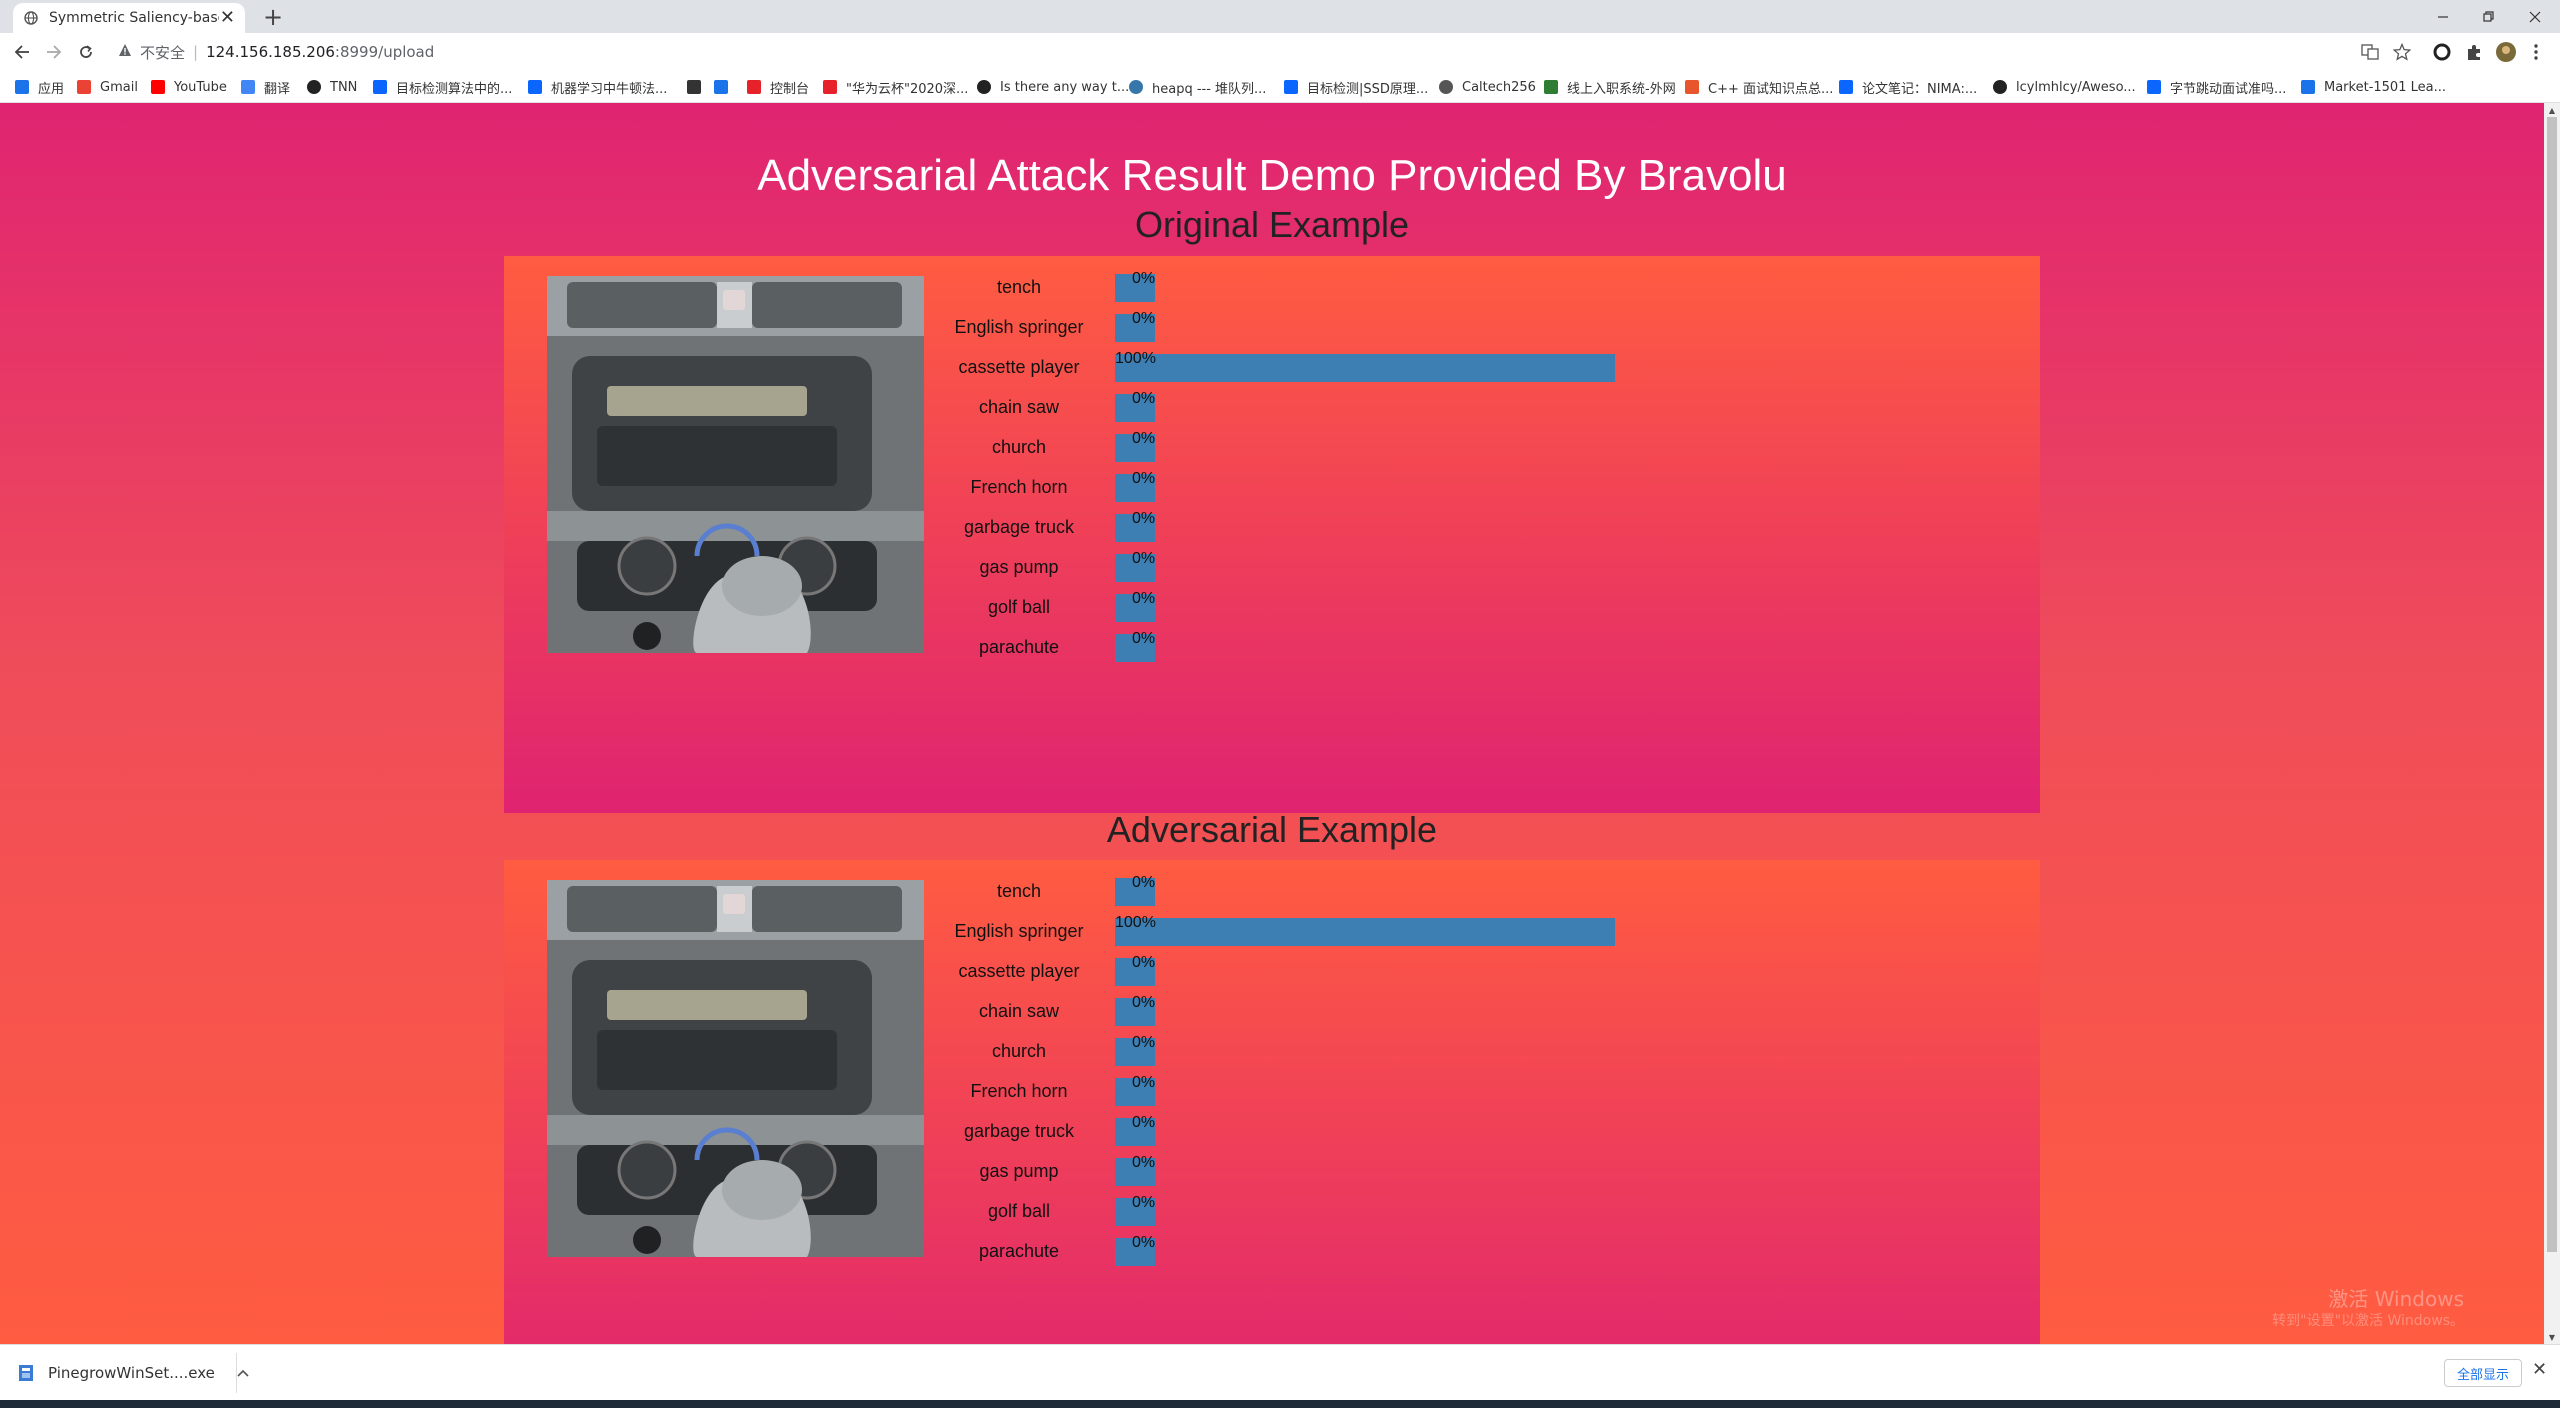 This screenshot has height=1408, width=2560. I want to click on bookmark-item: Caltech256, so click(1487, 87).